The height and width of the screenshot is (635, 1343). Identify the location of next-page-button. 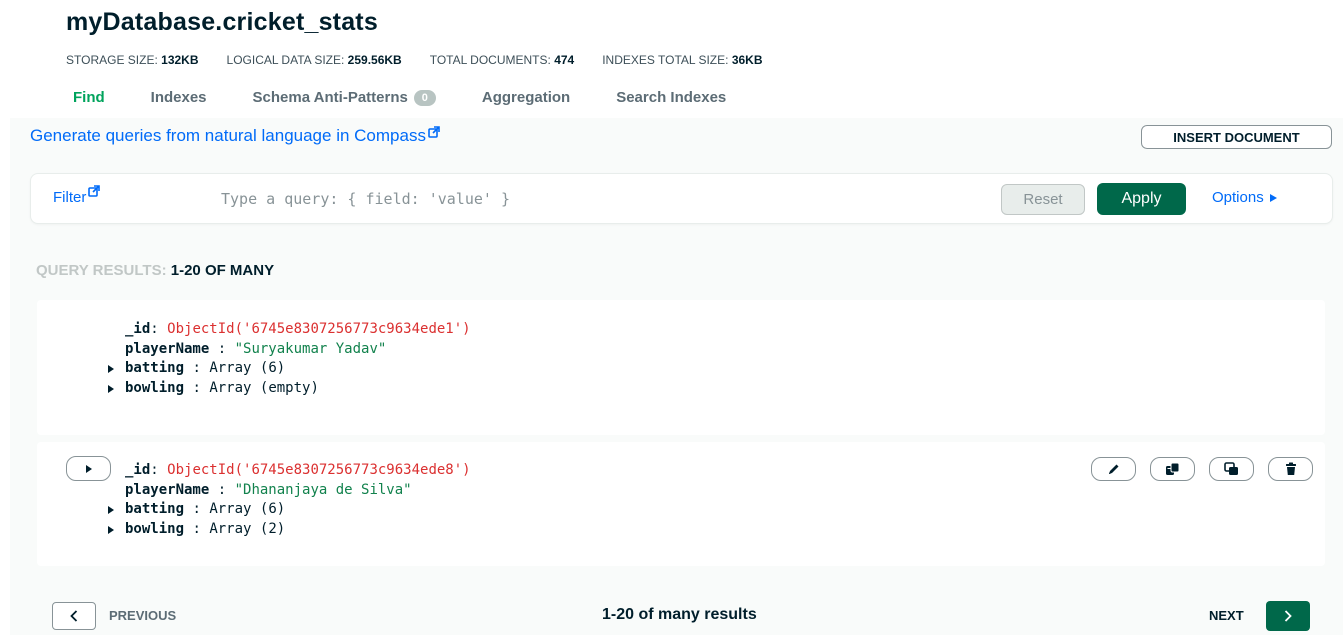
(1288, 616).